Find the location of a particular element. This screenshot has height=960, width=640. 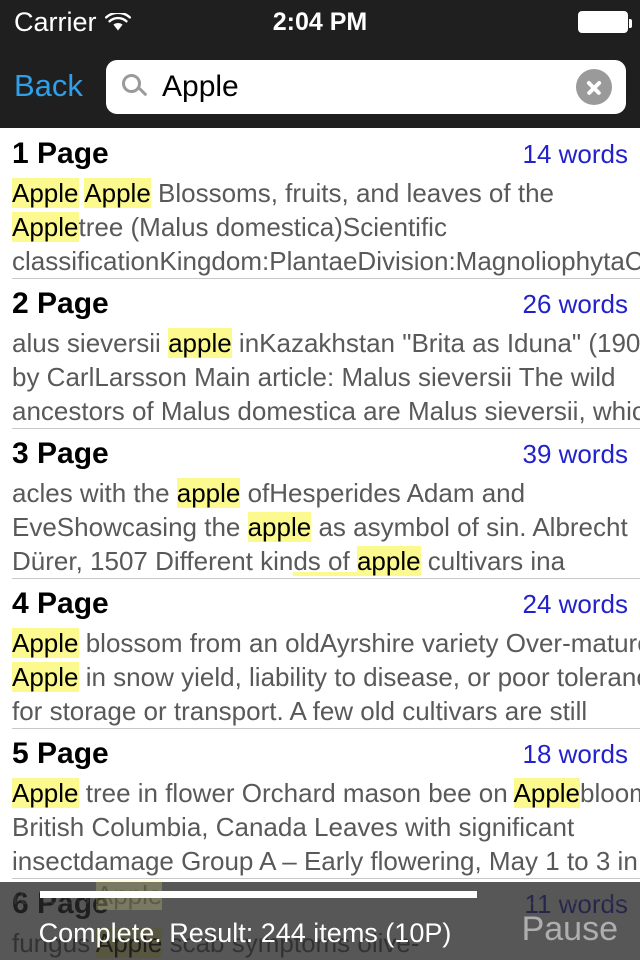

result-page-title: 4 Page is located at coordinates (60, 603).